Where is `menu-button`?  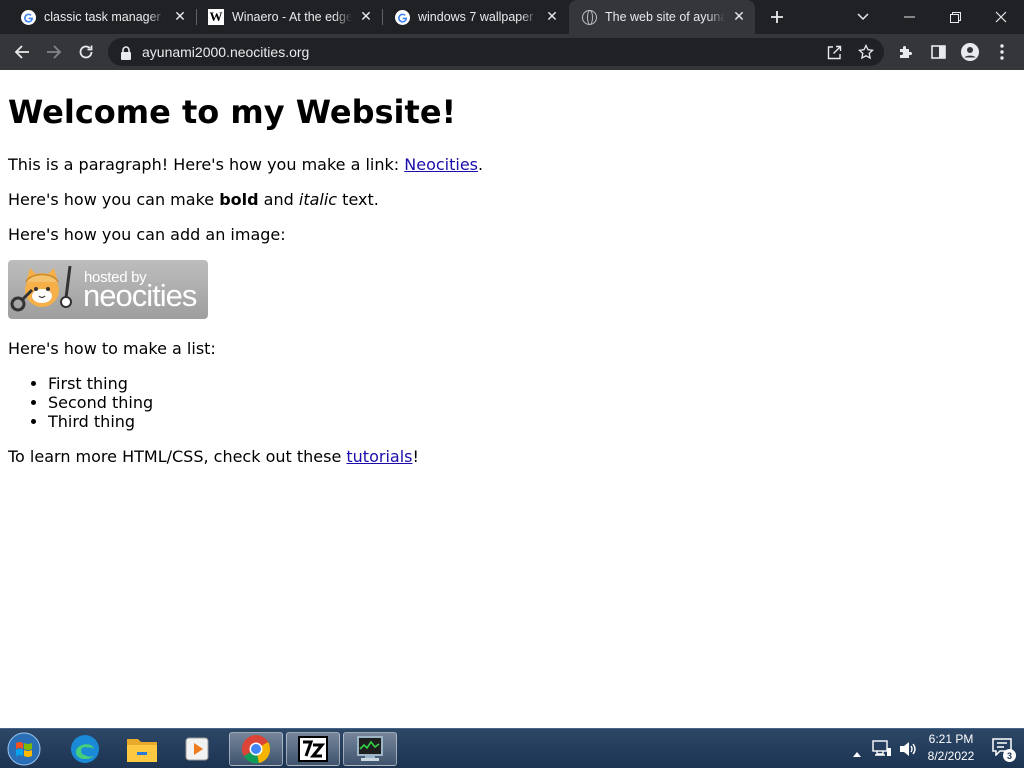
menu-button is located at coordinates (1002, 52).